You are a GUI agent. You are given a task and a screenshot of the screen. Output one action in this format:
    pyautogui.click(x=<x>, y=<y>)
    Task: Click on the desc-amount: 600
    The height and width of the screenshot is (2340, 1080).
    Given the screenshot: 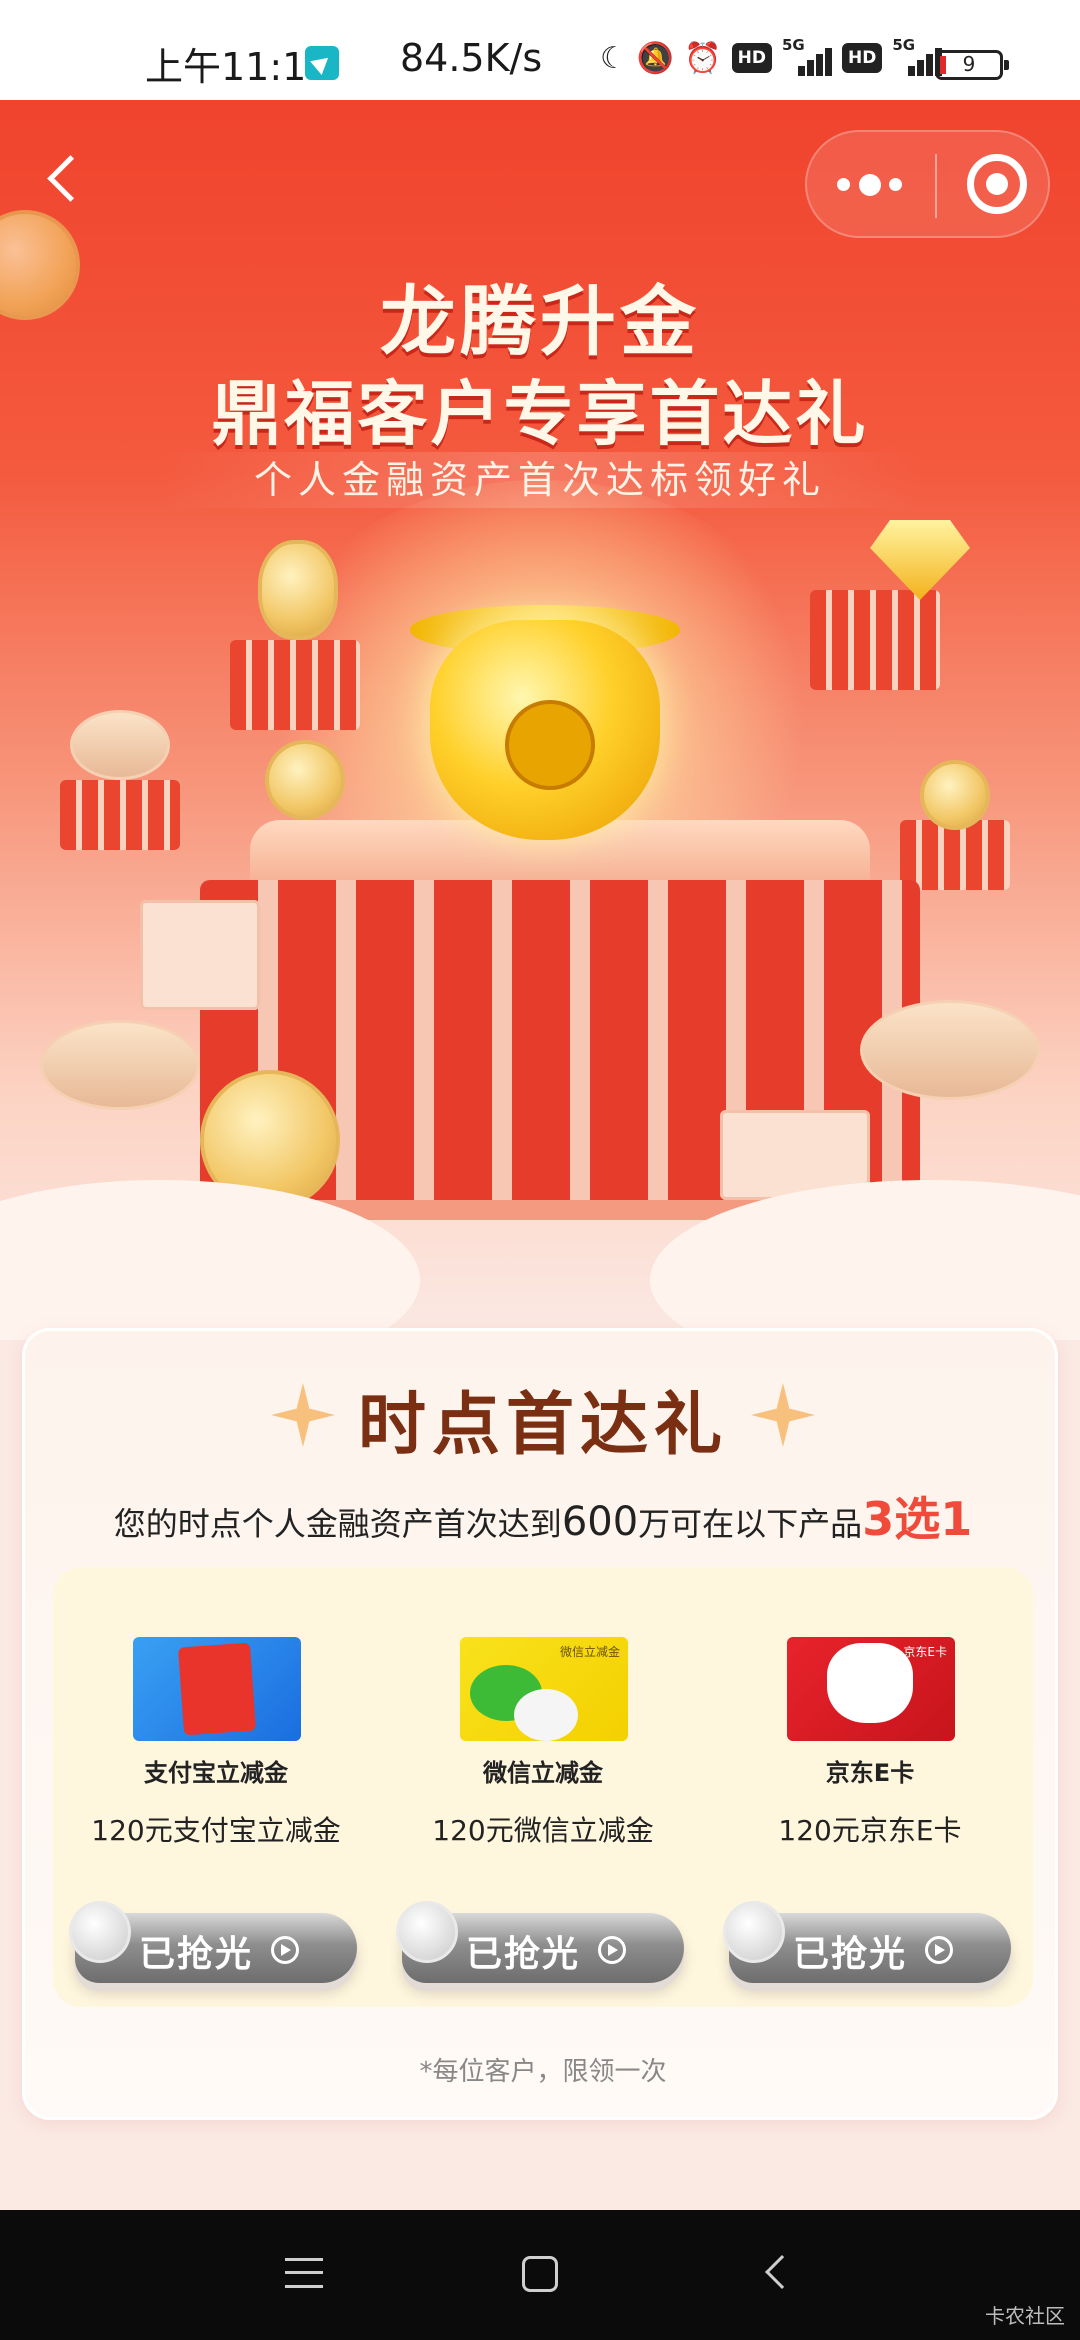 What is the action you would take?
    pyautogui.click(x=600, y=1522)
    